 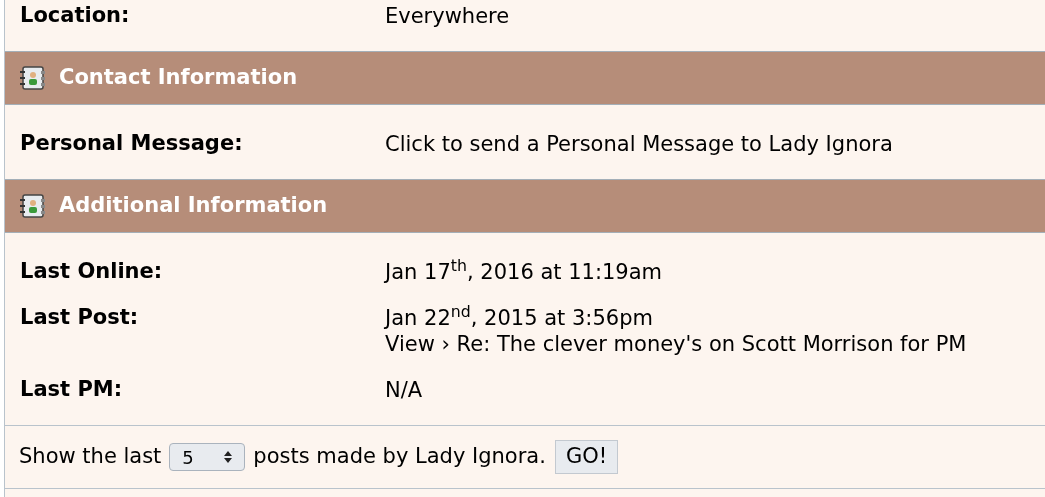 What do you see at coordinates (228, 457) in the screenshot?
I see `updown-caret-icon` at bounding box center [228, 457].